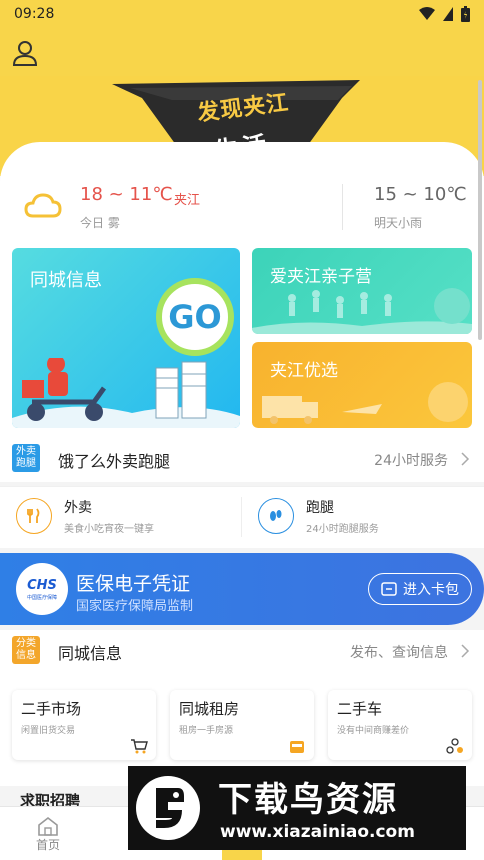 This screenshot has width=484, height=860. Describe the element at coordinates (365, 403) in the screenshot. I see `truck-illustration` at that location.